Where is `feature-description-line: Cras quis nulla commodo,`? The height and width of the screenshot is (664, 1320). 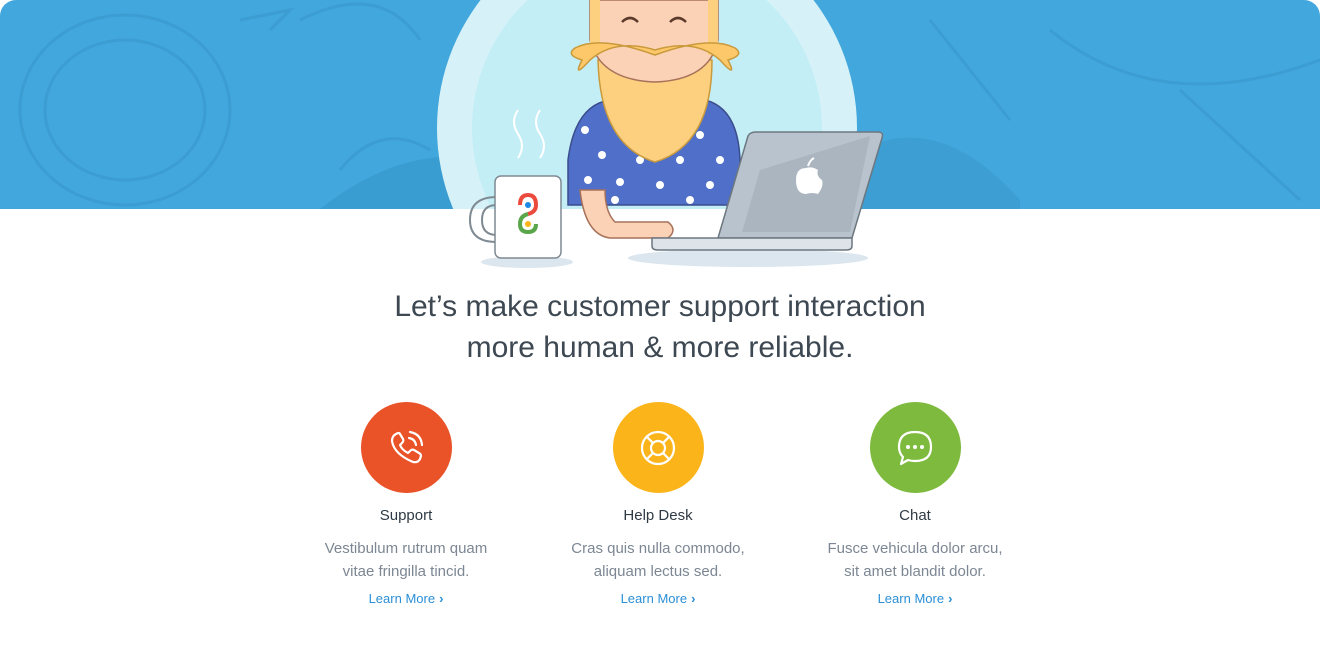
feature-description-line: Cras quis nulla commodo, is located at coordinates (658, 548).